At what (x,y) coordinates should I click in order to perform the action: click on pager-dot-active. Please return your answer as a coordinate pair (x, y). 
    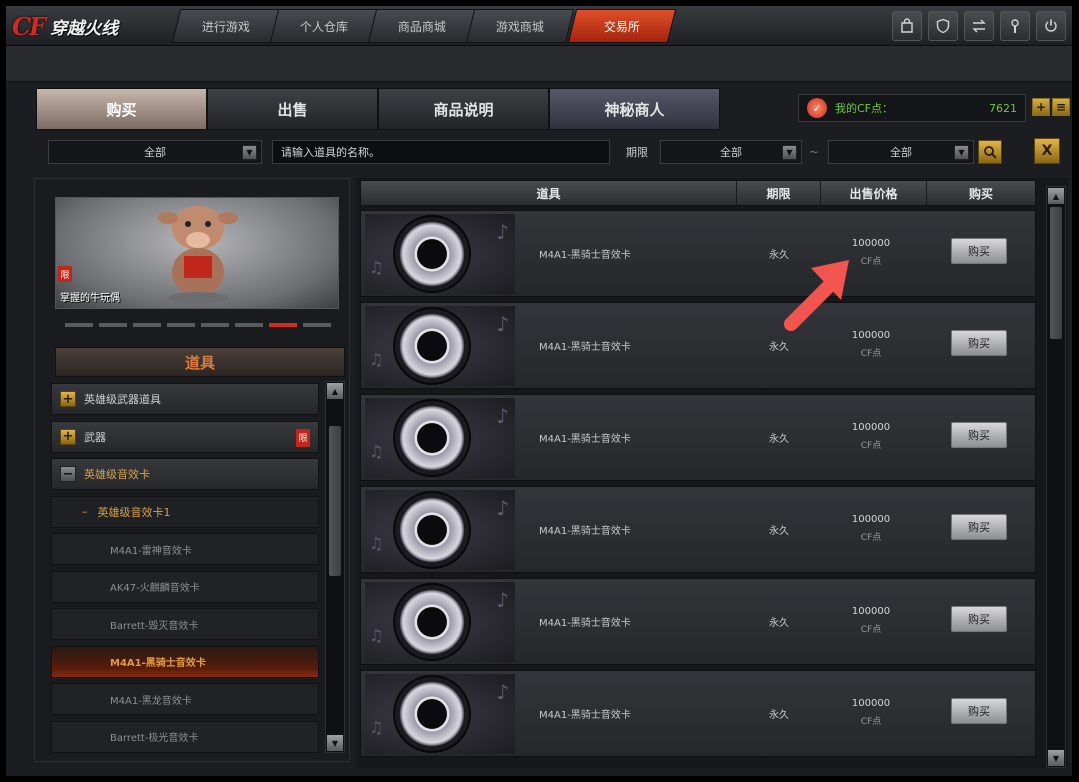
    Looking at the image, I should click on (283, 325).